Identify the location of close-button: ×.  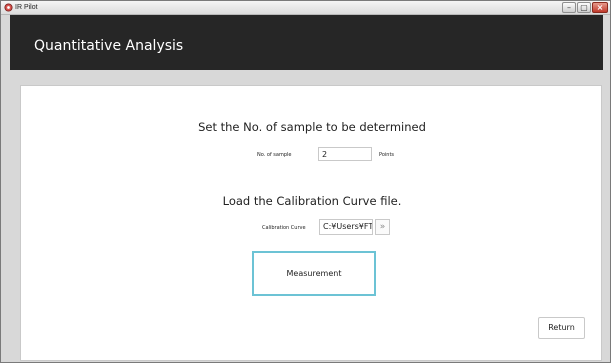
(600, 7).